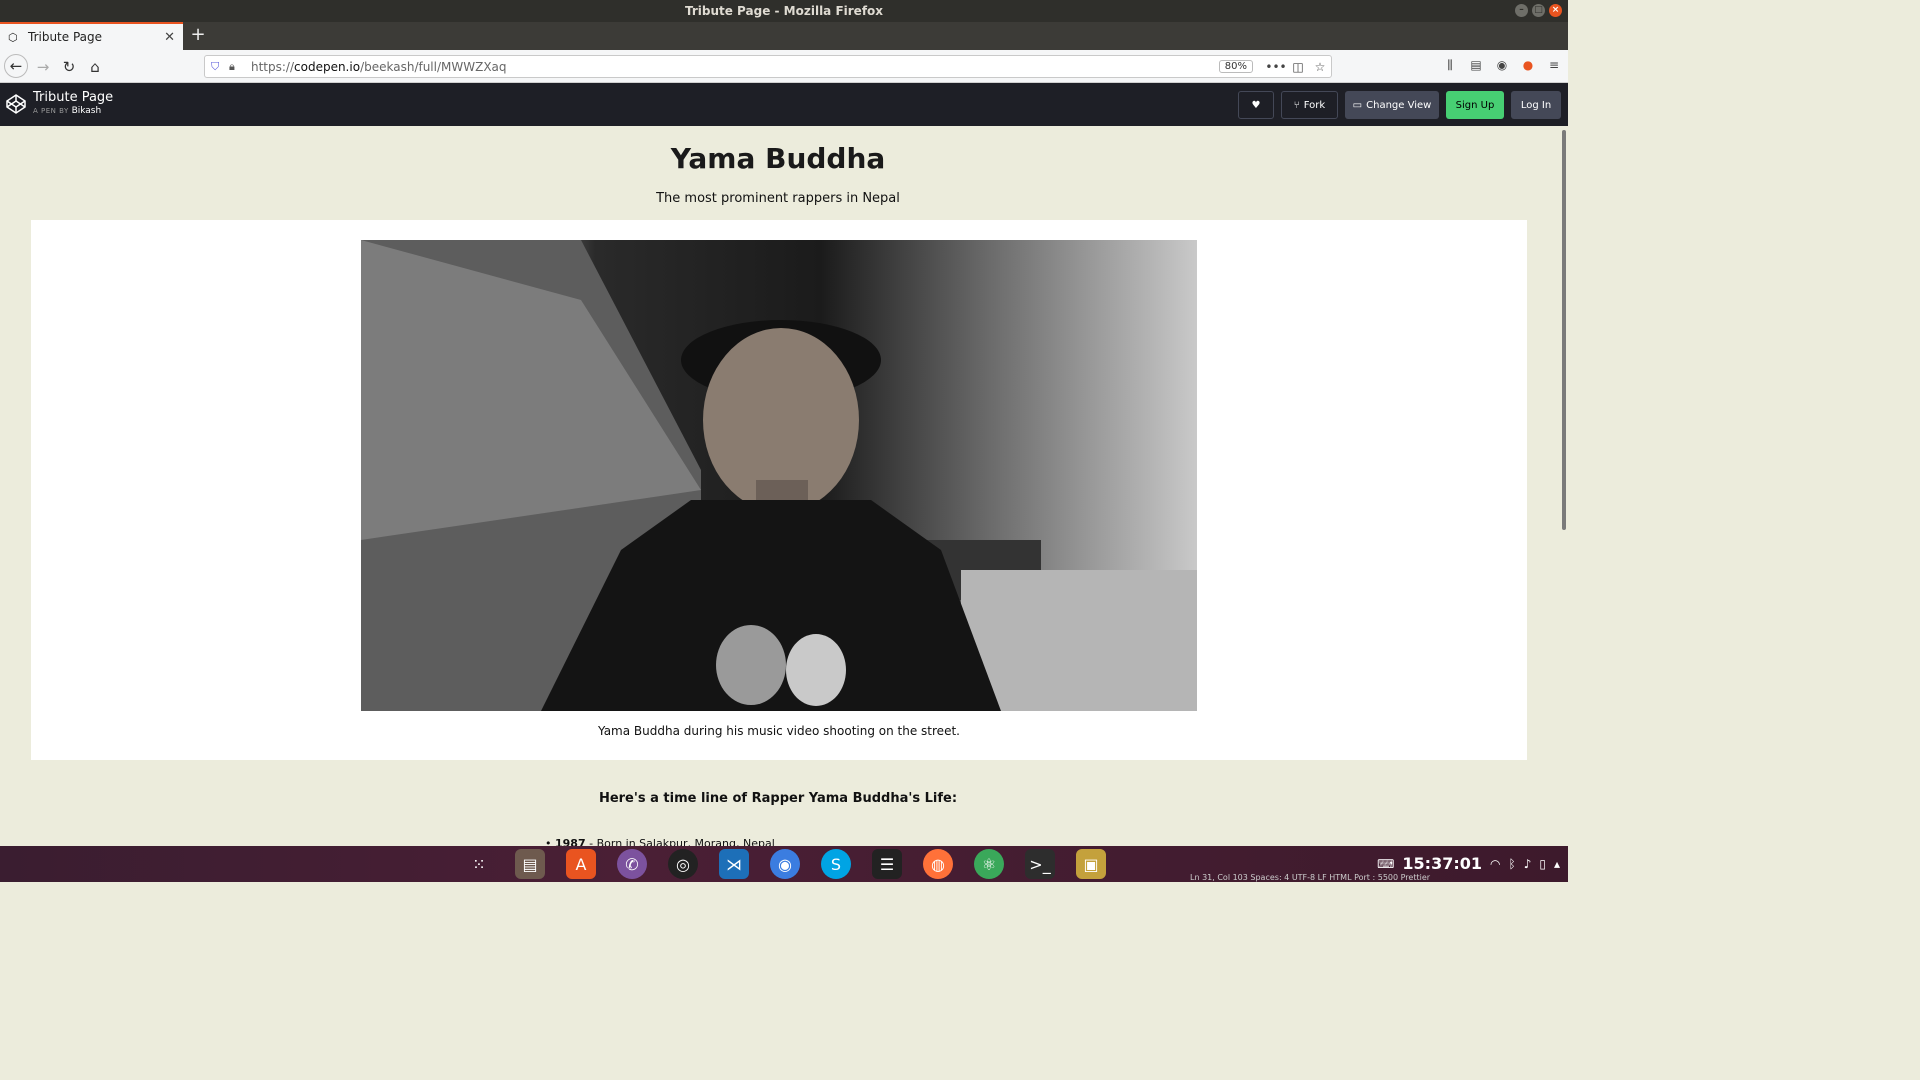 The width and height of the screenshot is (1920, 1080). I want to click on fork-icon: ⑂, so click(1296, 105).